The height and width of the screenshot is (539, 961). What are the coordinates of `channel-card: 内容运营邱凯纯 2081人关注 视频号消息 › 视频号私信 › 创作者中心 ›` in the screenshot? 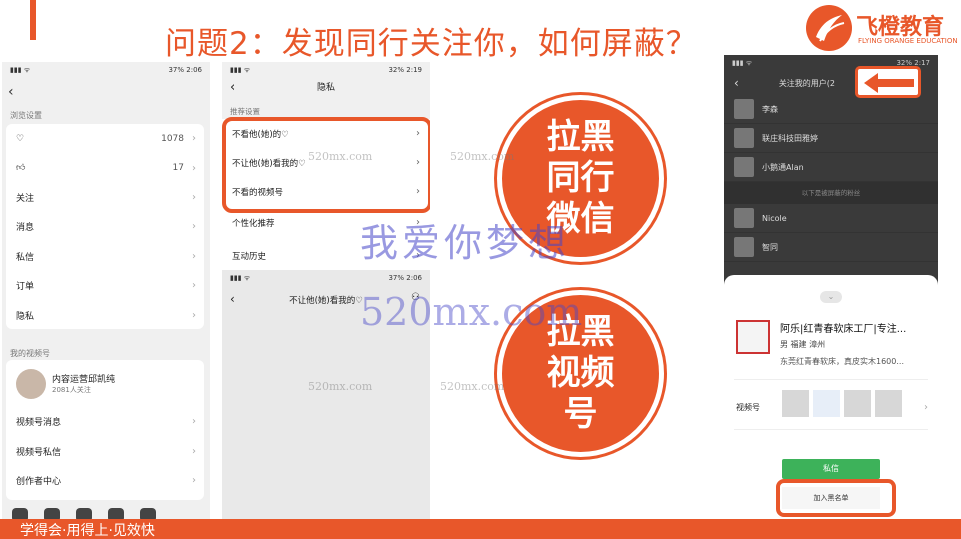 It's located at (105, 430).